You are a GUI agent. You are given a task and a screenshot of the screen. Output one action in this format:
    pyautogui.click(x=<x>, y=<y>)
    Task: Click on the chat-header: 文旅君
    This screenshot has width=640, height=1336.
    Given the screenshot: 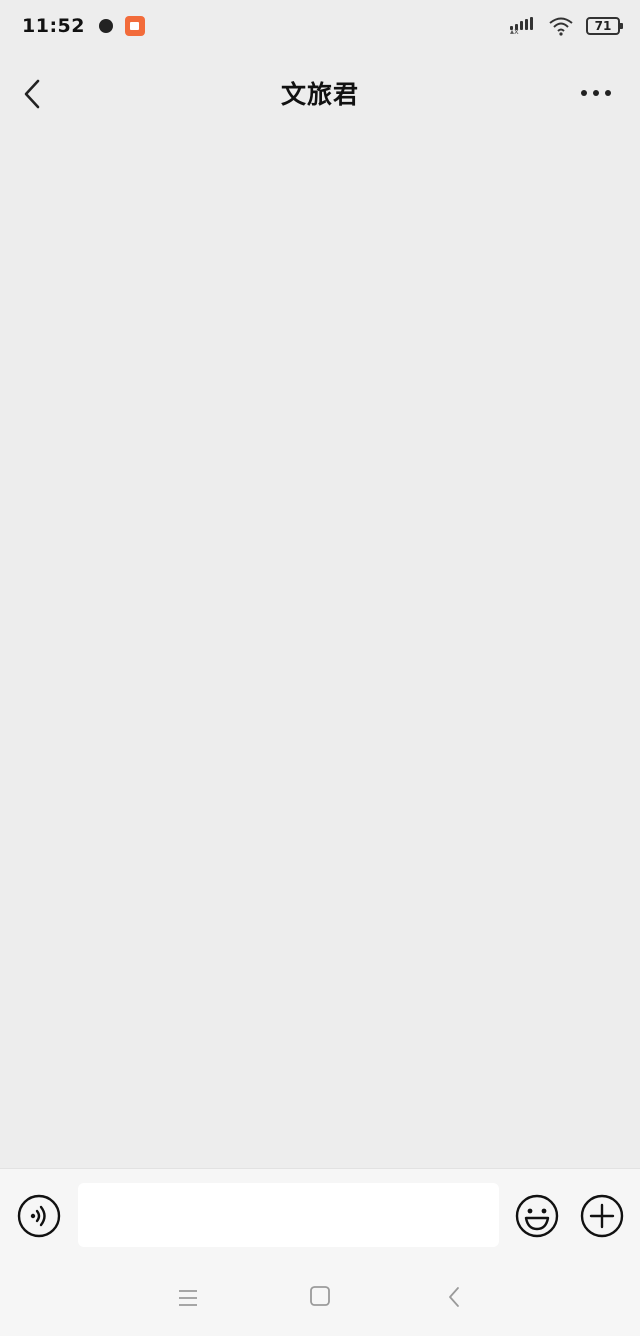 What is the action you would take?
    pyautogui.click(x=320, y=93)
    